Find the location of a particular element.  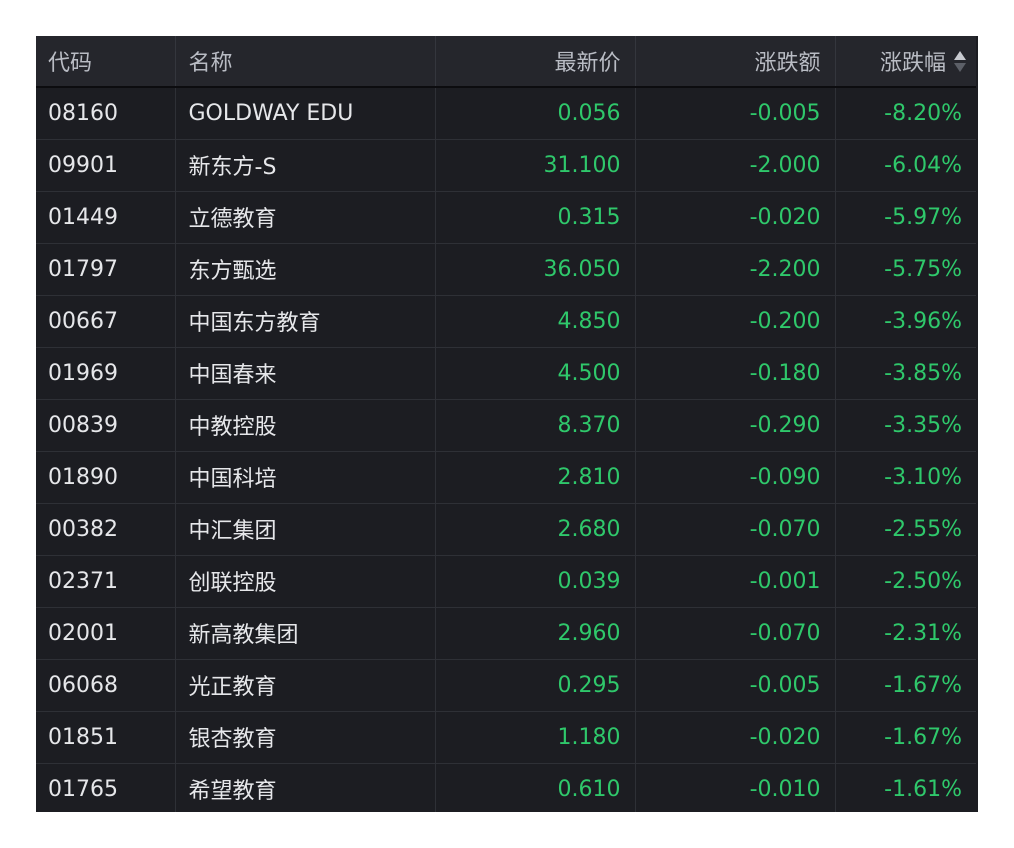

cell-name: 光正教育 is located at coordinates (305, 685).